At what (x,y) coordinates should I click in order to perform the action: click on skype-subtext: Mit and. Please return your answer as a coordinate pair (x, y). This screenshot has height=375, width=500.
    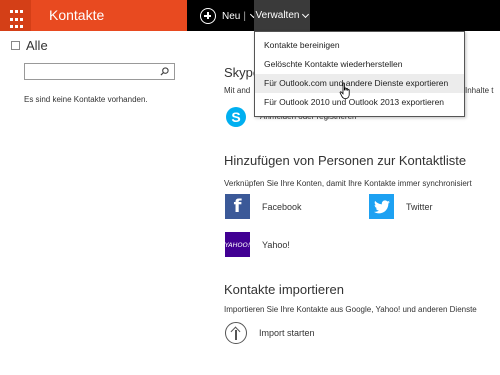
    Looking at the image, I should click on (237, 90).